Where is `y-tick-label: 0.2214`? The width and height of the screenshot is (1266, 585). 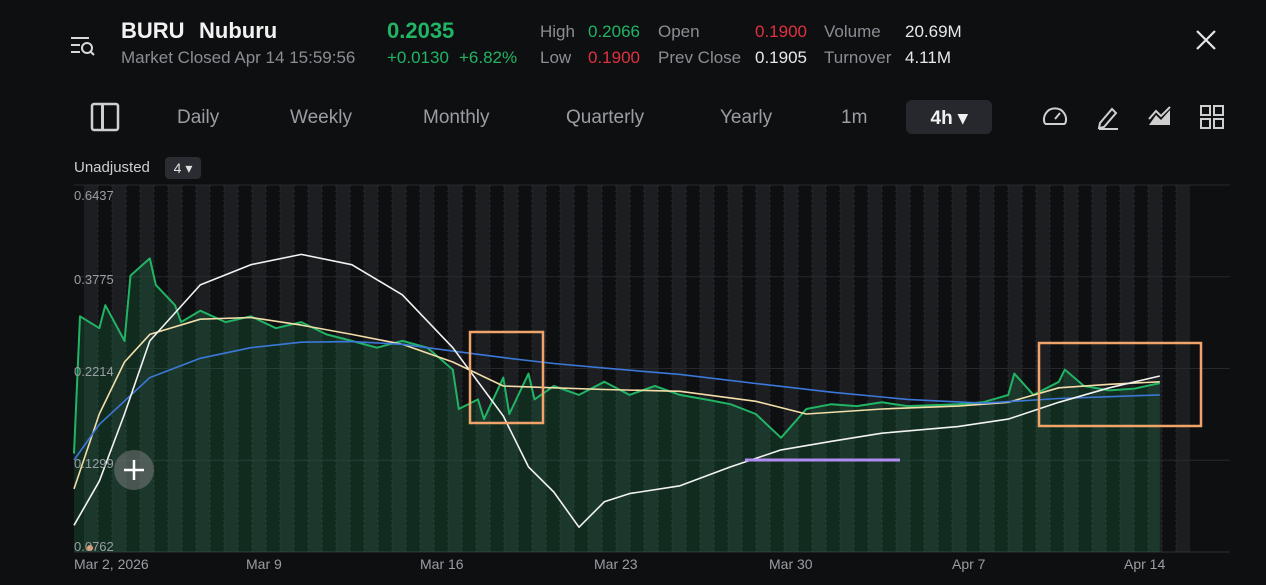 y-tick-label: 0.2214 is located at coordinates (94, 371).